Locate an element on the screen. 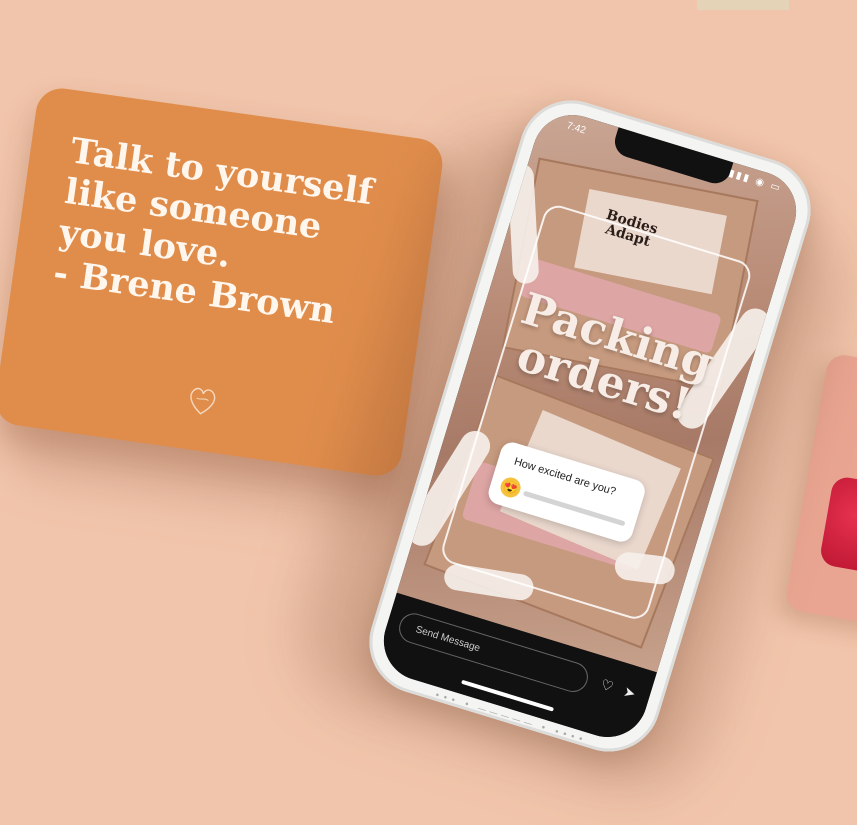  heart-logo-icon is located at coordinates (202, 404).